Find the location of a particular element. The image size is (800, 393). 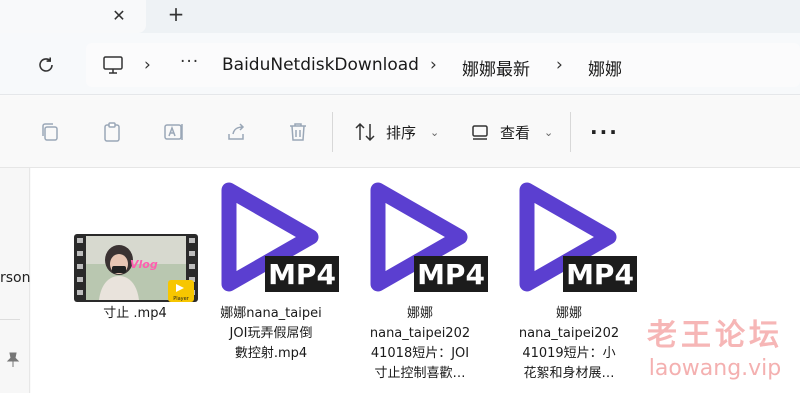

player-badge-text: Player is located at coordinates (181, 299).